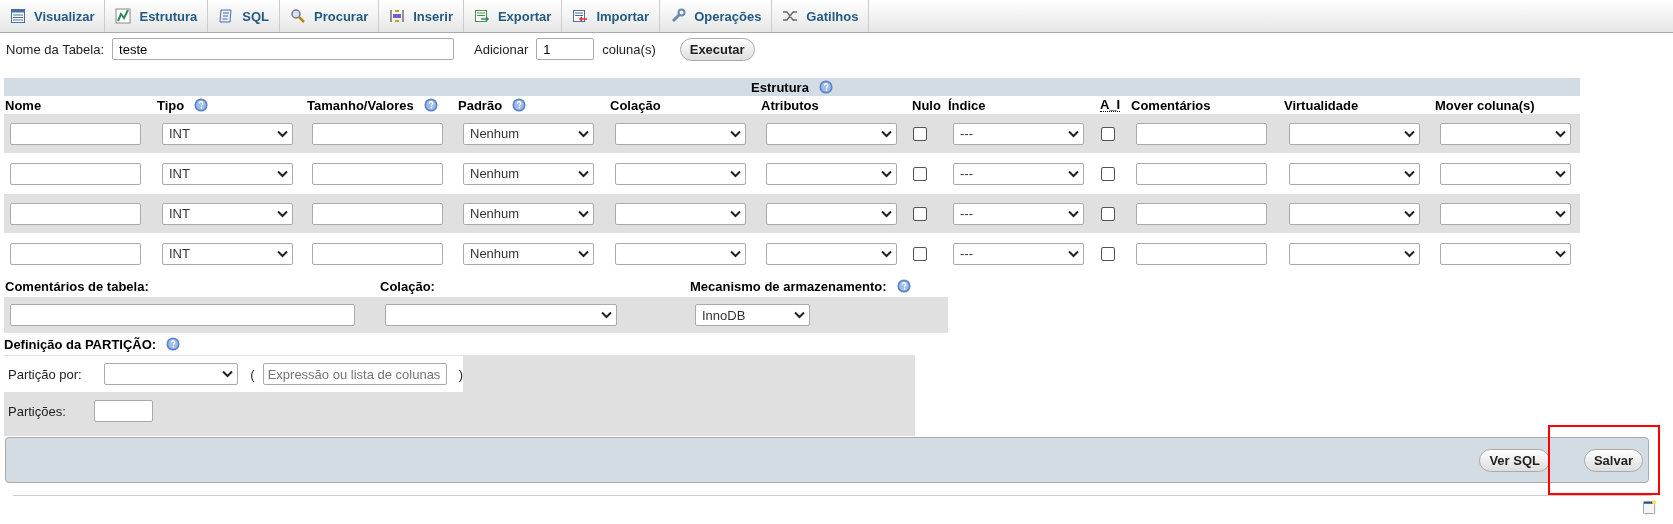 The height and width of the screenshot is (524, 1673). I want to click on action-button: Salvar, so click(1613, 460).